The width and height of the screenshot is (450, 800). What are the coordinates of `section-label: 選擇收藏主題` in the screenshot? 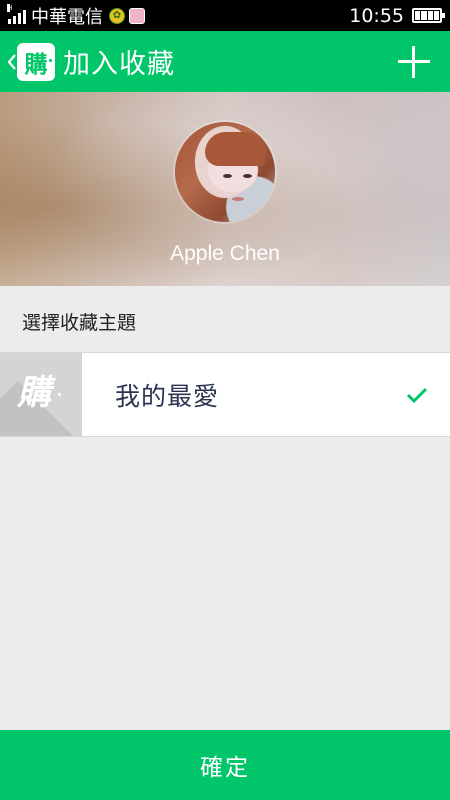 It's located at (79, 323).